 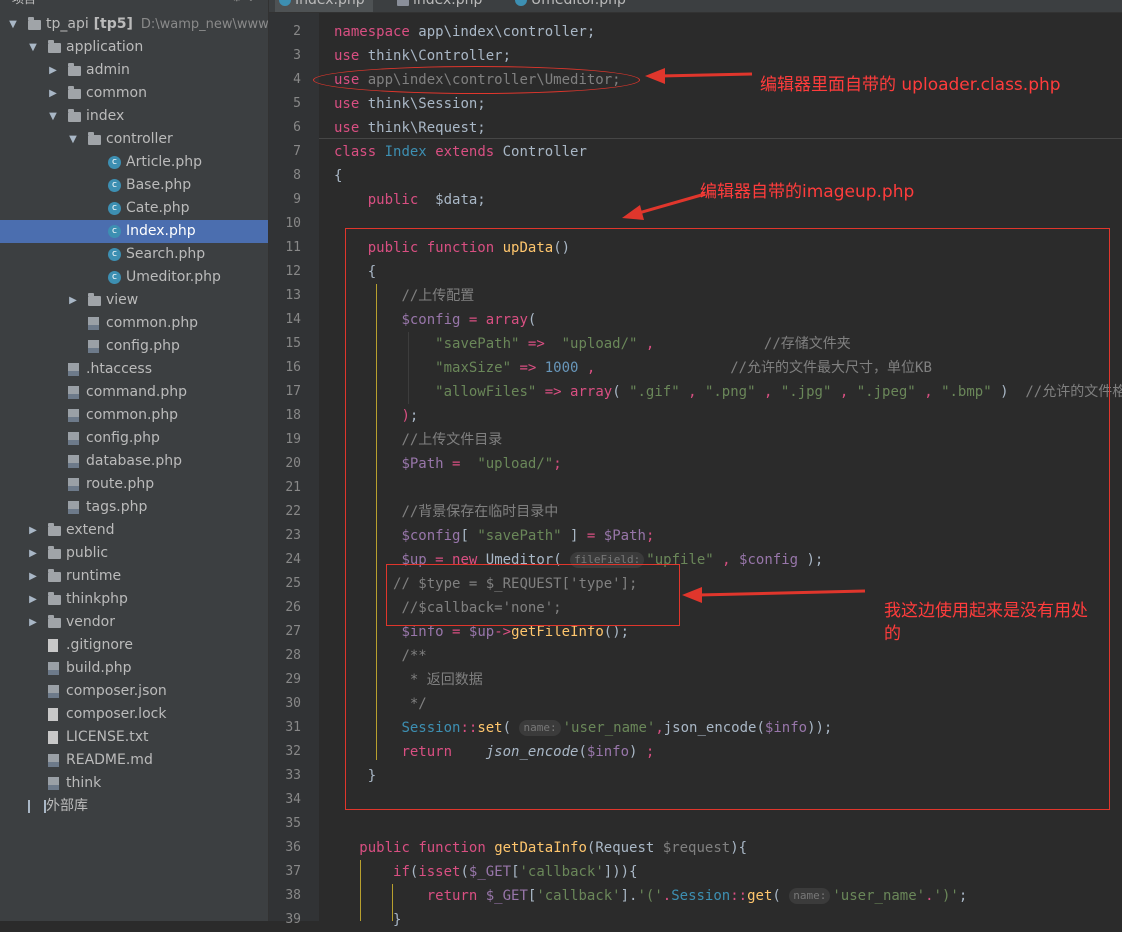 I want to click on line-number: 5, so click(x=297, y=103).